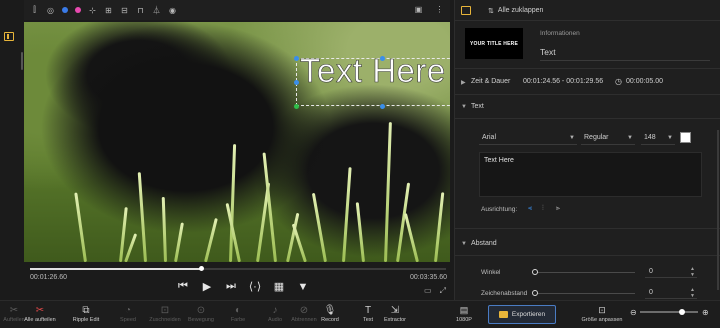  What do you see at coordinates (255, 286) in the screenshot?
I see `mark-in-out-icon: ⟨·⟩` at bounding box center [255, 286].